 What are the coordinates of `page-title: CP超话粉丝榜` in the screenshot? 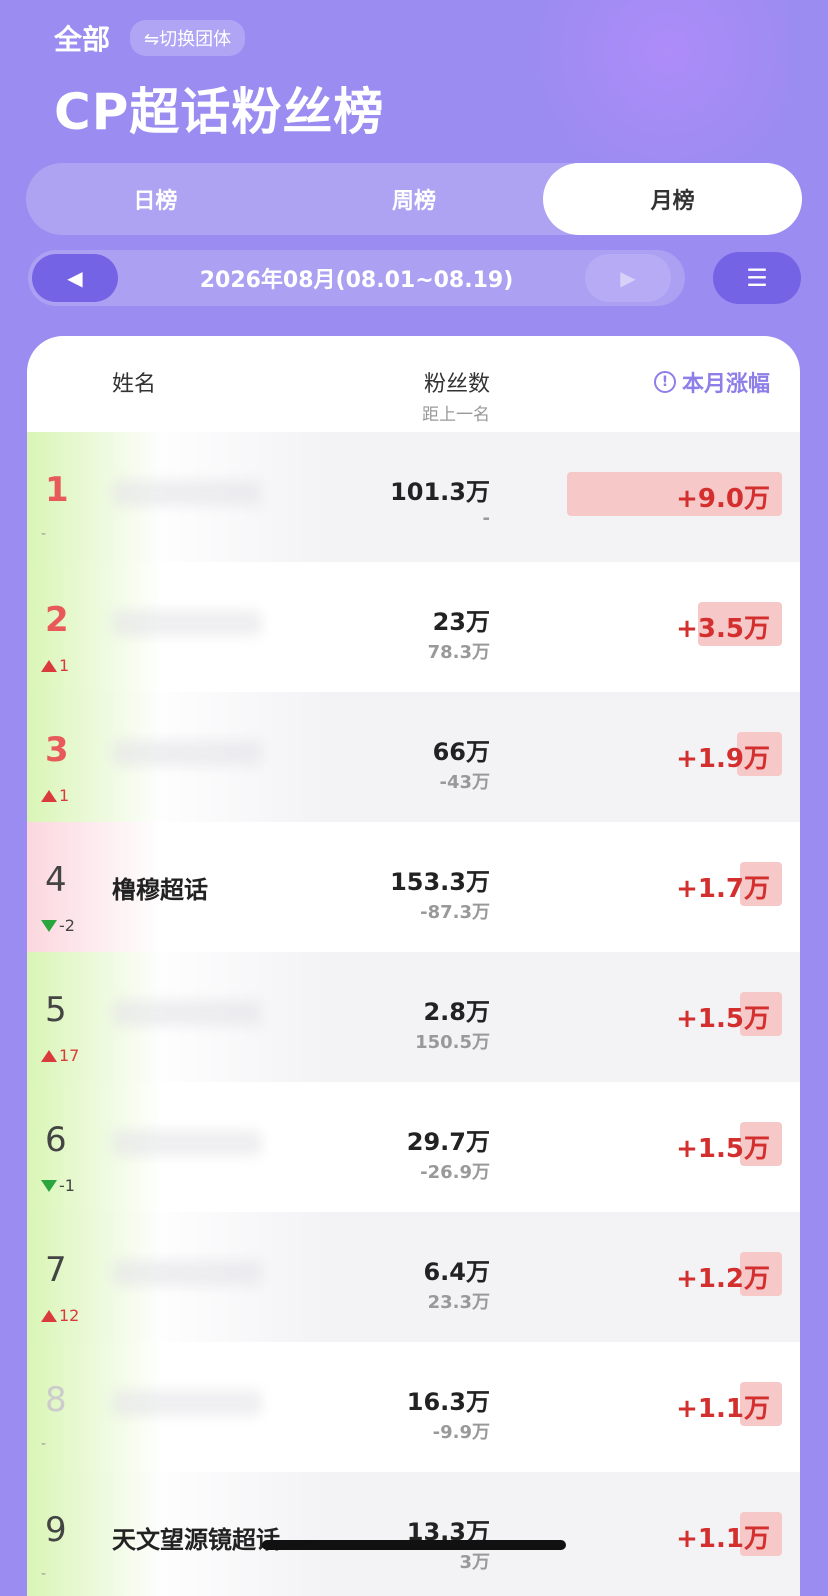 It's located at (219, 112).